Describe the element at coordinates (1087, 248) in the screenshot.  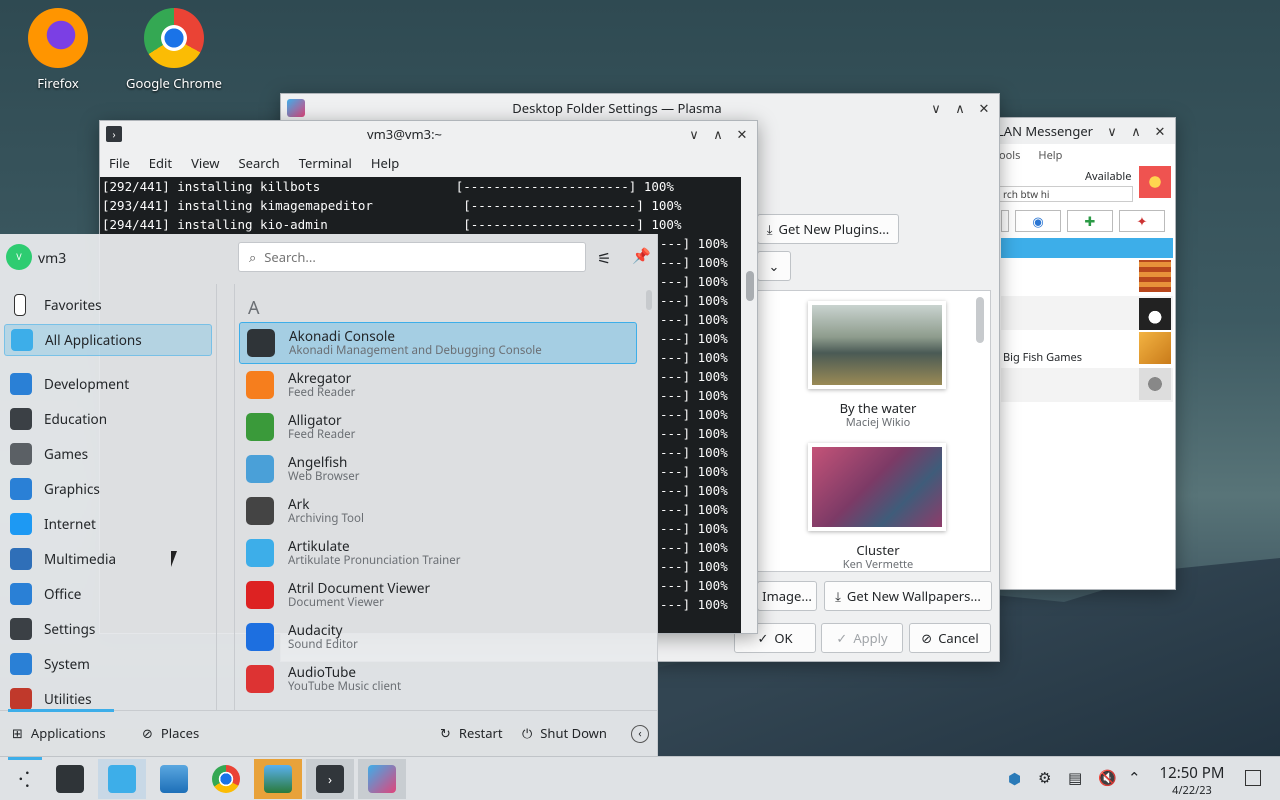
I see `group-header` at that location.